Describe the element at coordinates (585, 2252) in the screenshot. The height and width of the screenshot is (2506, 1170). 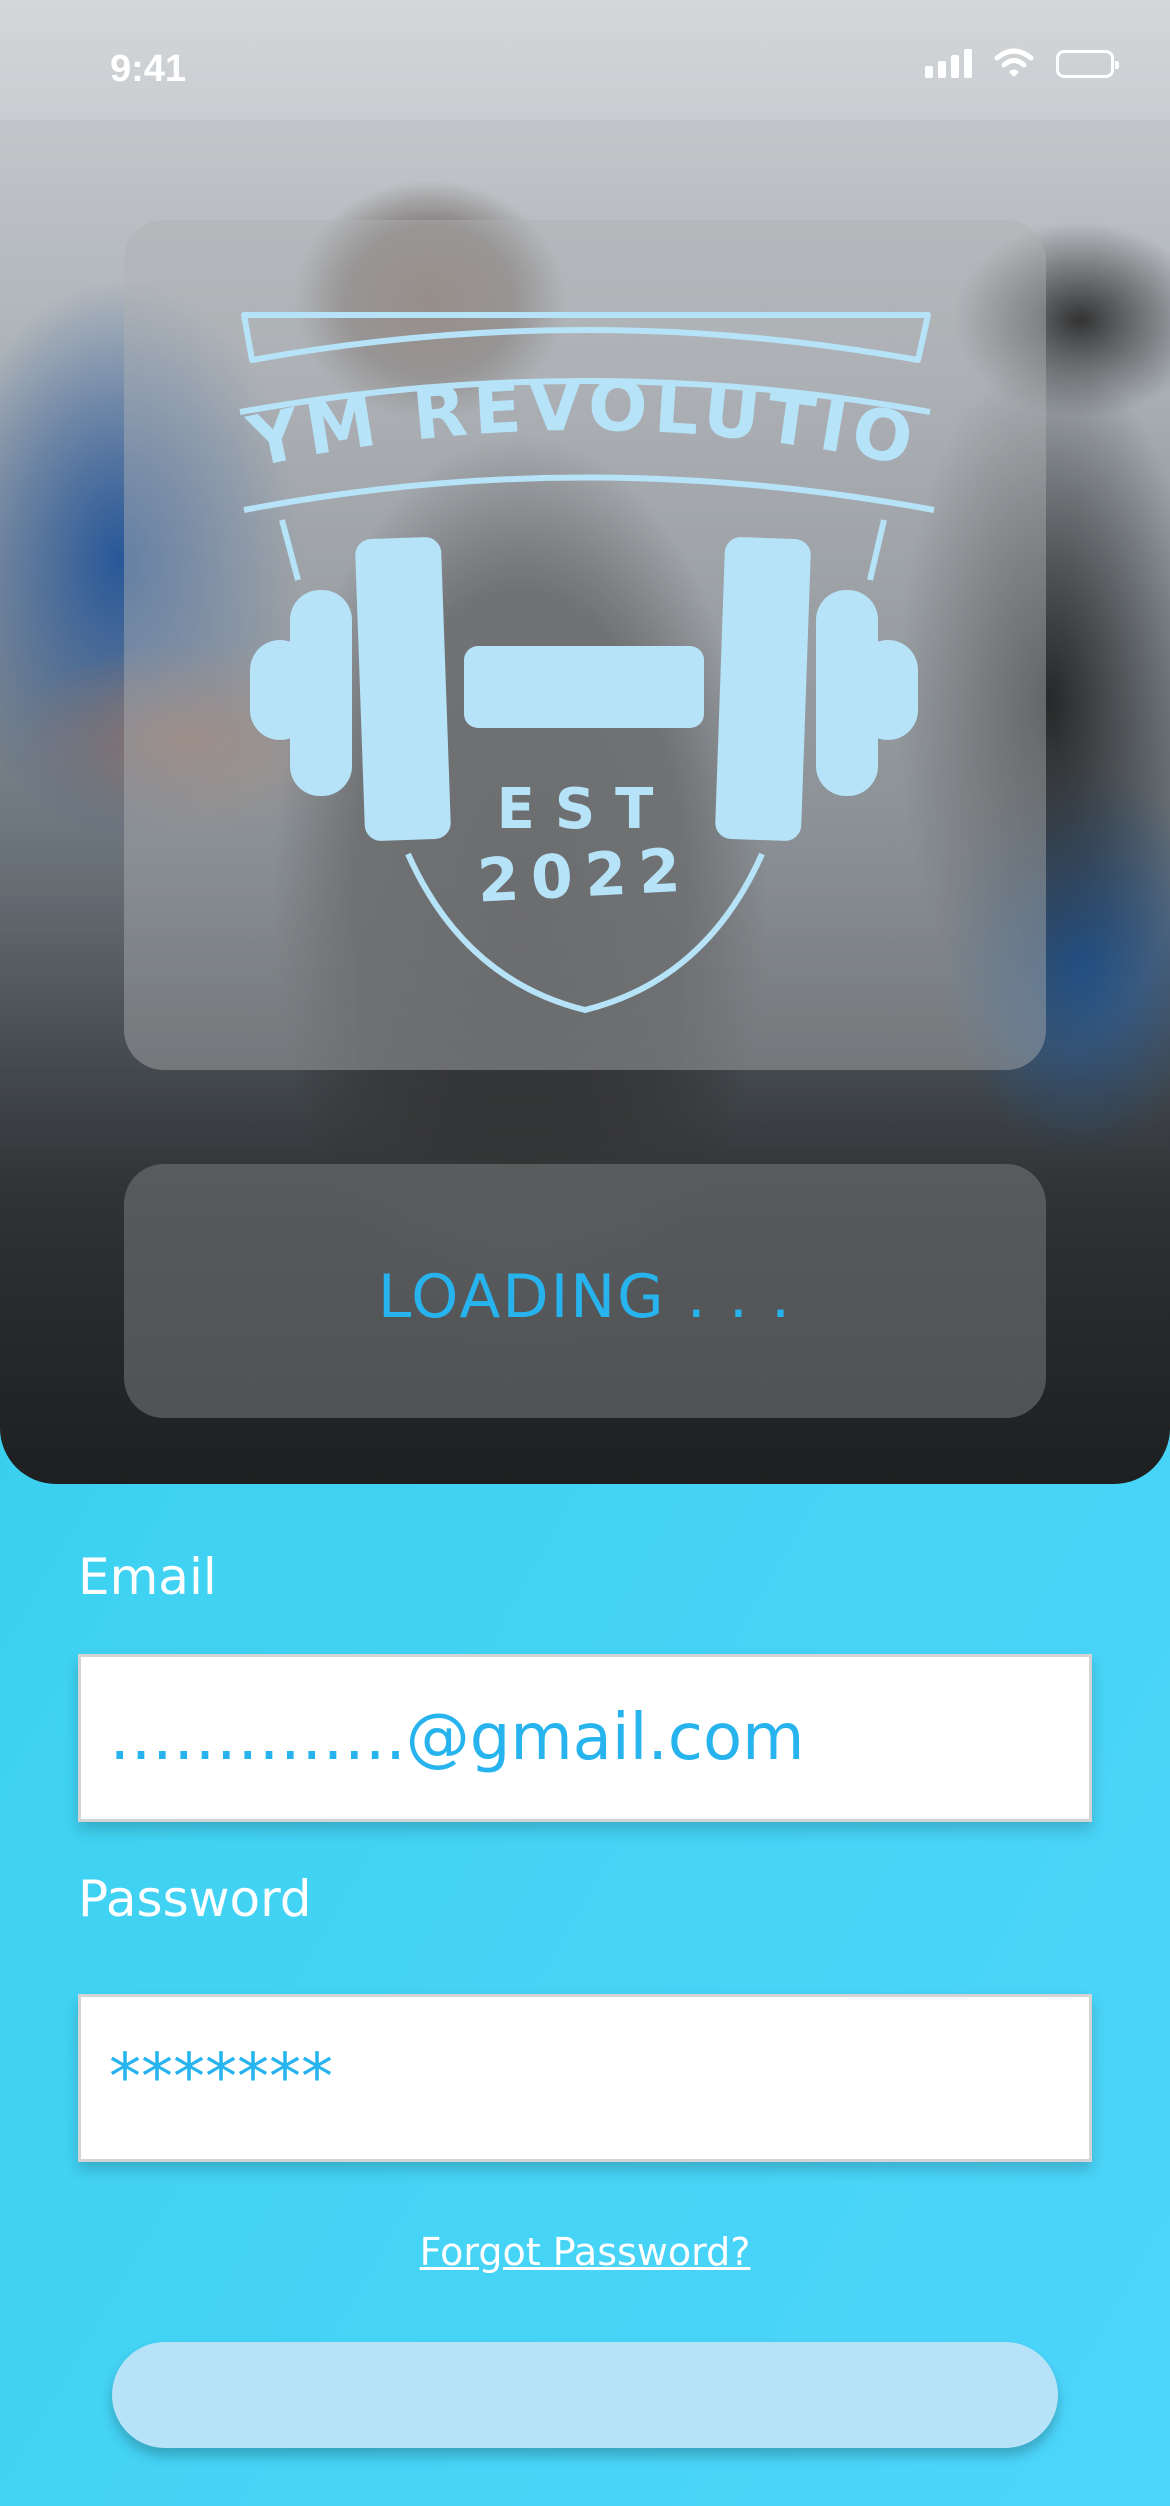
I see `forgot-password-link: Forgot Password?` at that location.